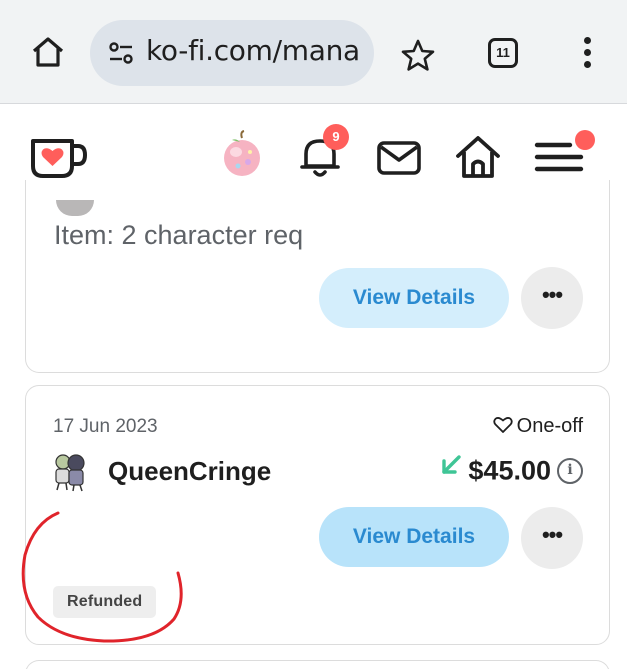 The height and width of the screenshot is (669, 627). I want to click on more-vert-icon, so click(587, 54).